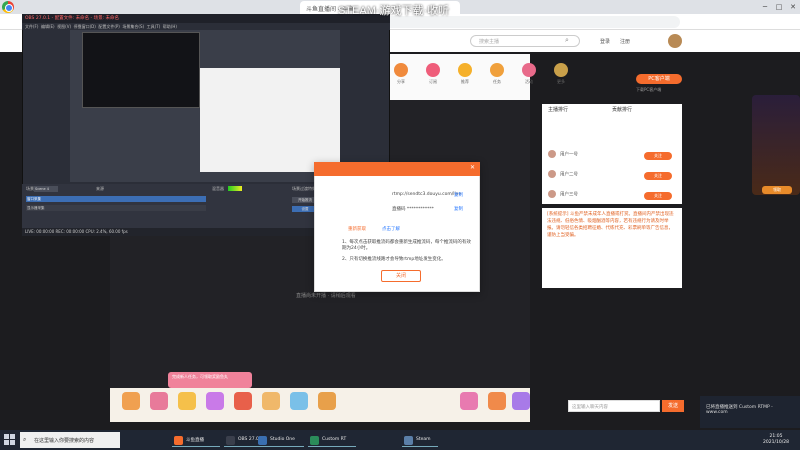  Describe the element at coordinates (218, 188) in the screenshot. I see `dock-mixer-title: 混音器` at that location.